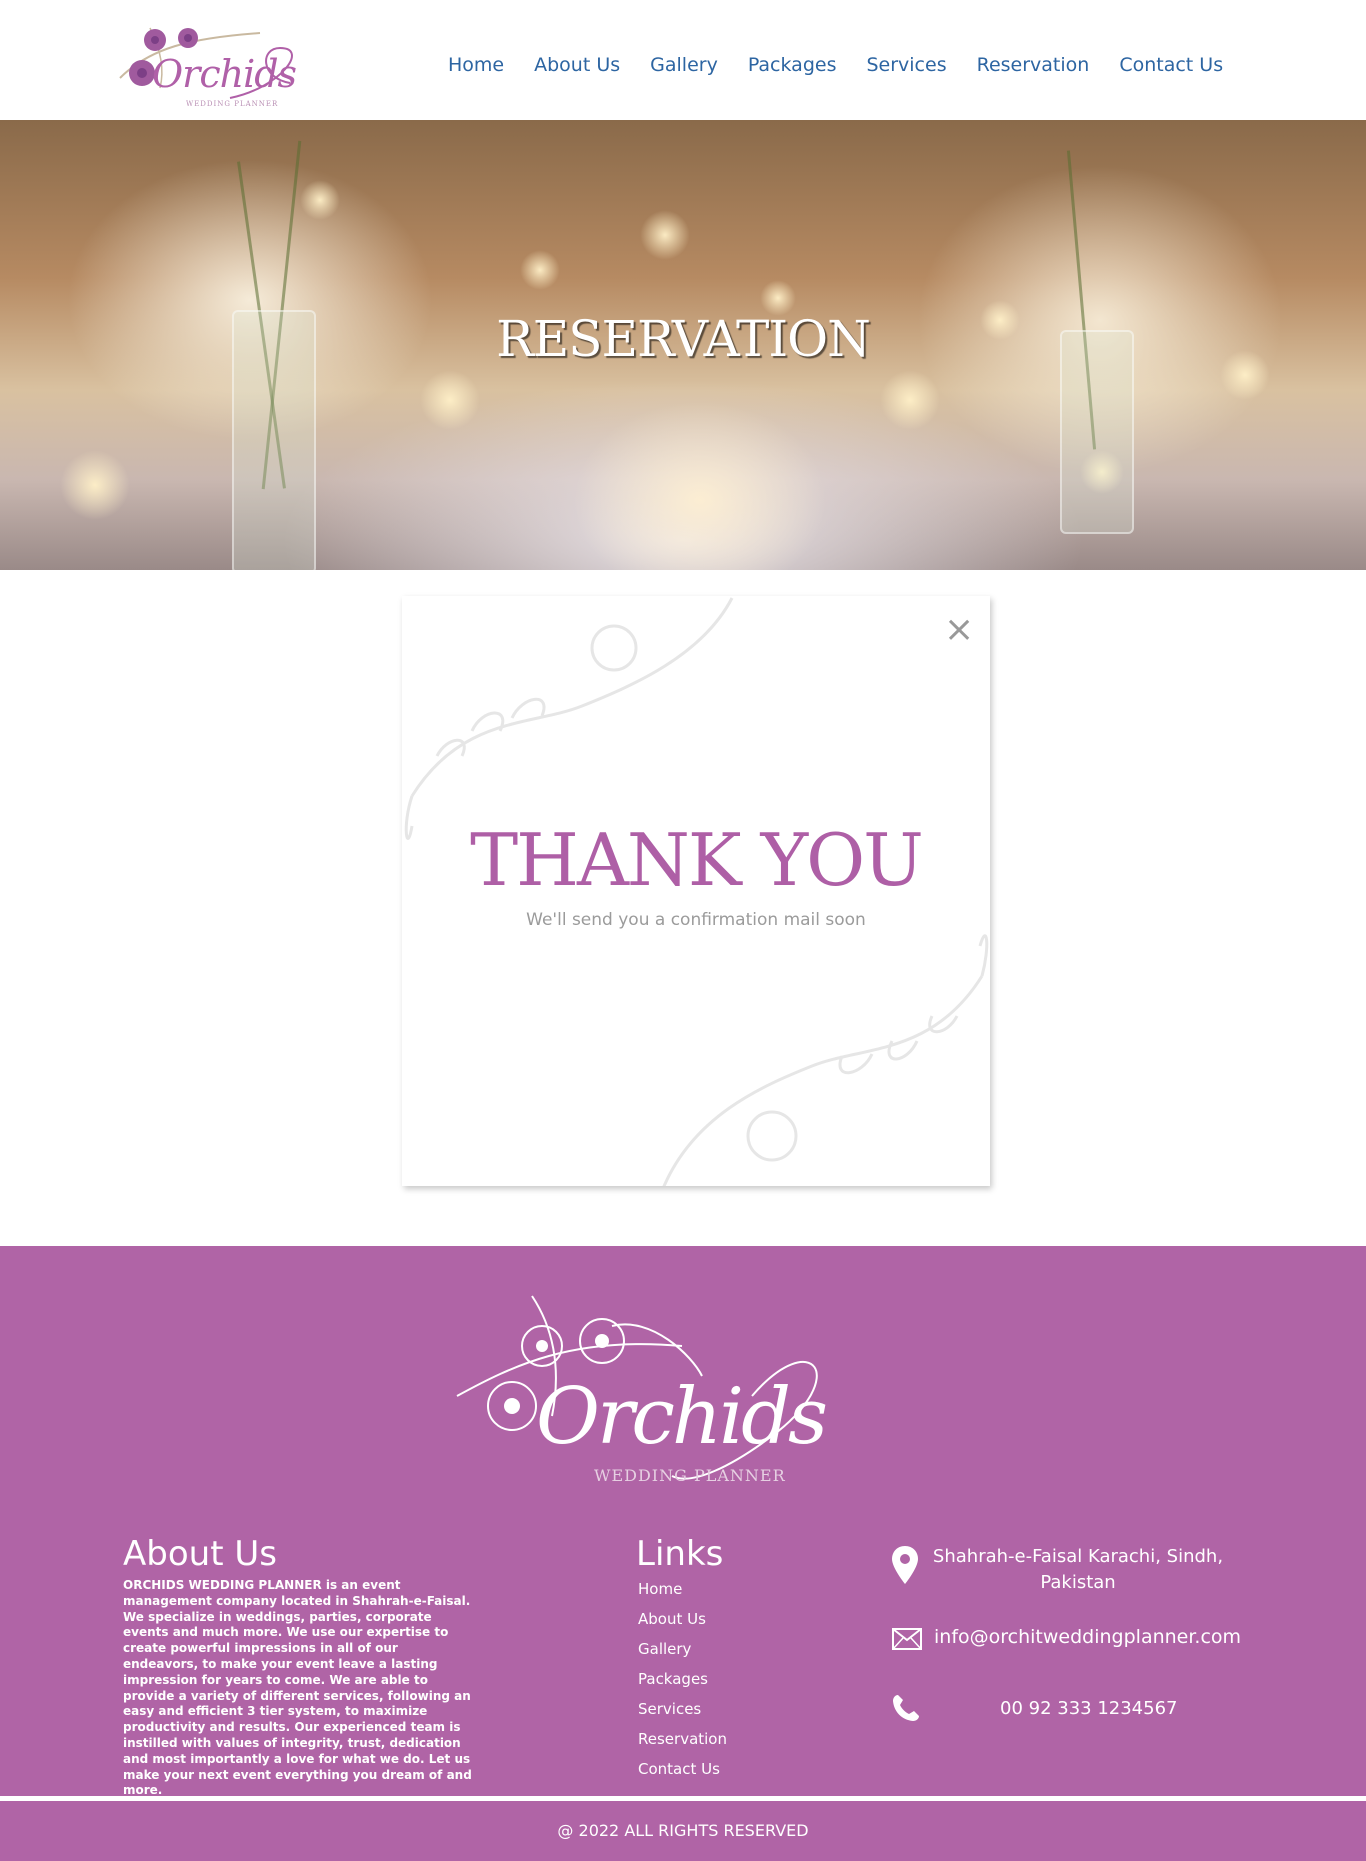 This screenshot has width=1366, height=1861. I want to click on nav-home: Home, so click(476, 65).